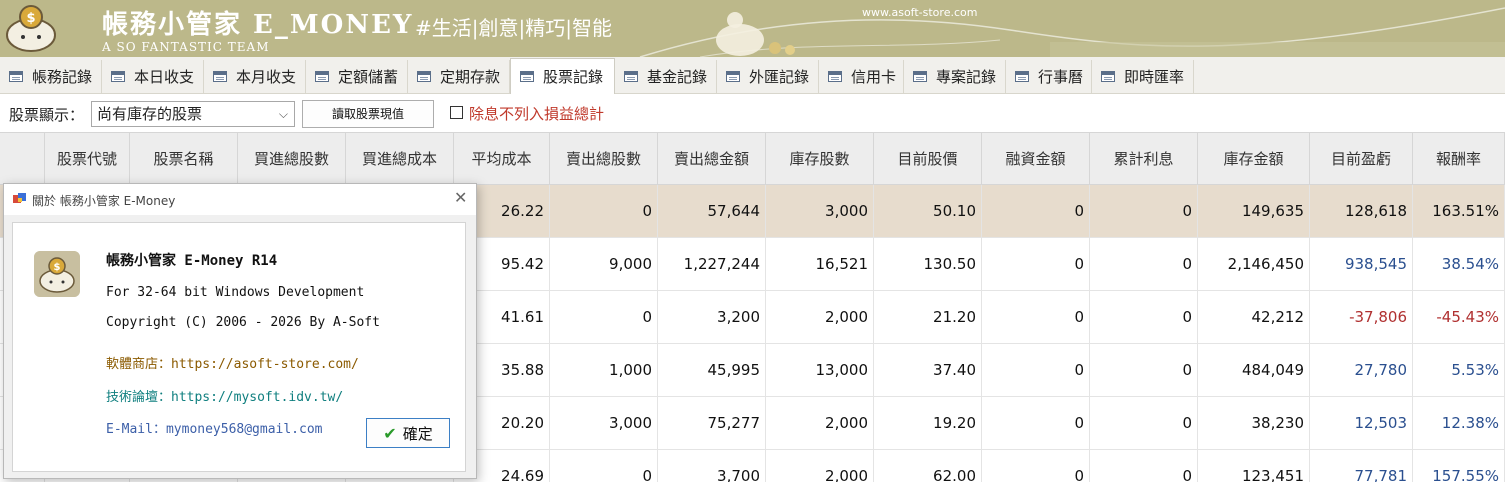 Image resolution: width=1505 pixels, height=482 pixels. I want to click on column-header: 平均成本, so click(502, 159).